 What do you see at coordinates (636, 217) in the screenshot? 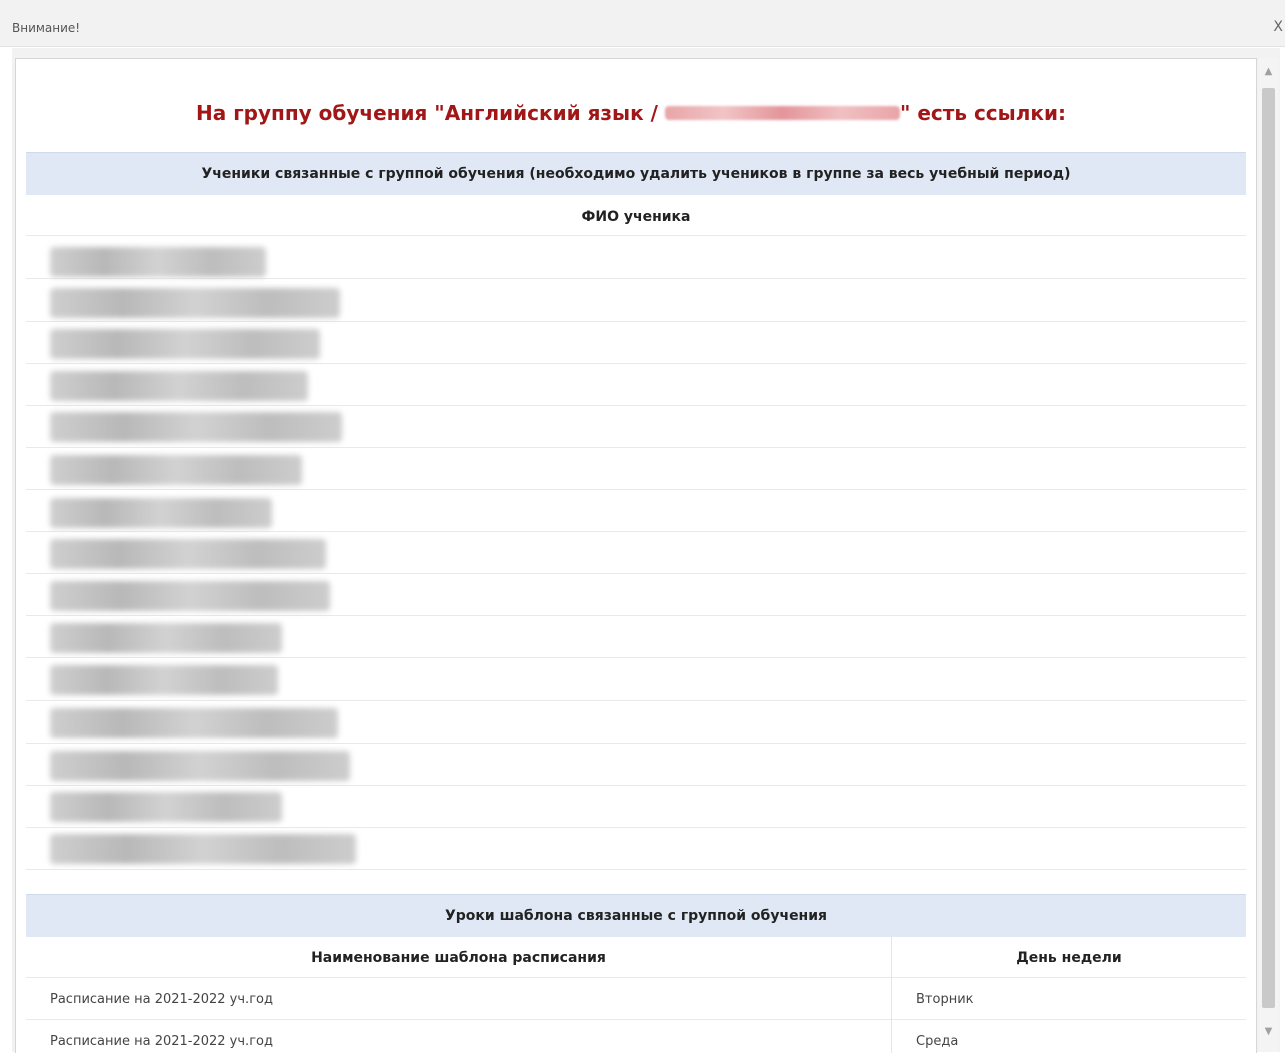
I see `student-name-column-header: ФИО ученика` at bounding box center [636, 217].